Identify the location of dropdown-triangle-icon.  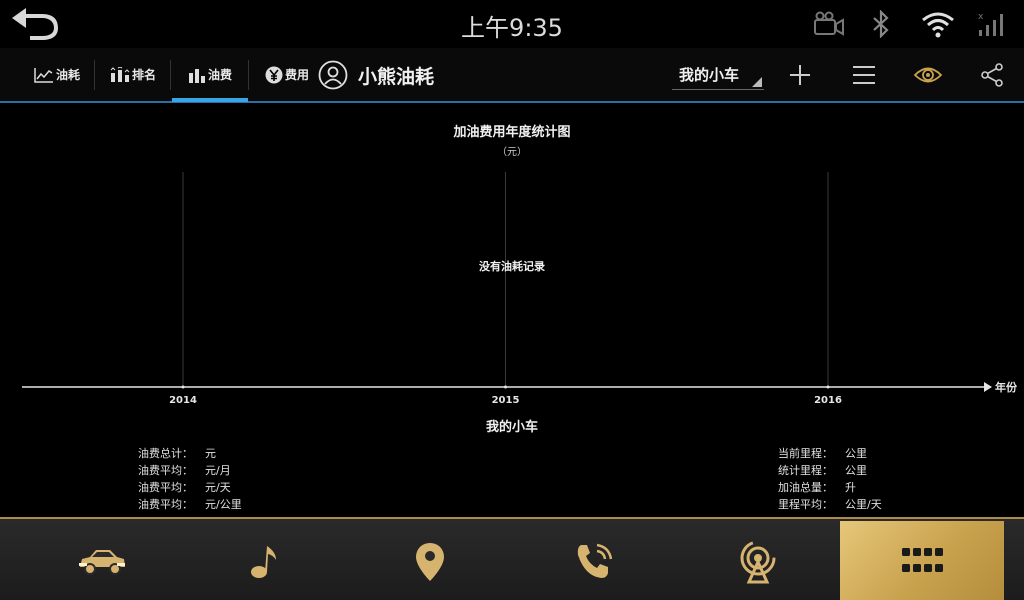
(757, 82).